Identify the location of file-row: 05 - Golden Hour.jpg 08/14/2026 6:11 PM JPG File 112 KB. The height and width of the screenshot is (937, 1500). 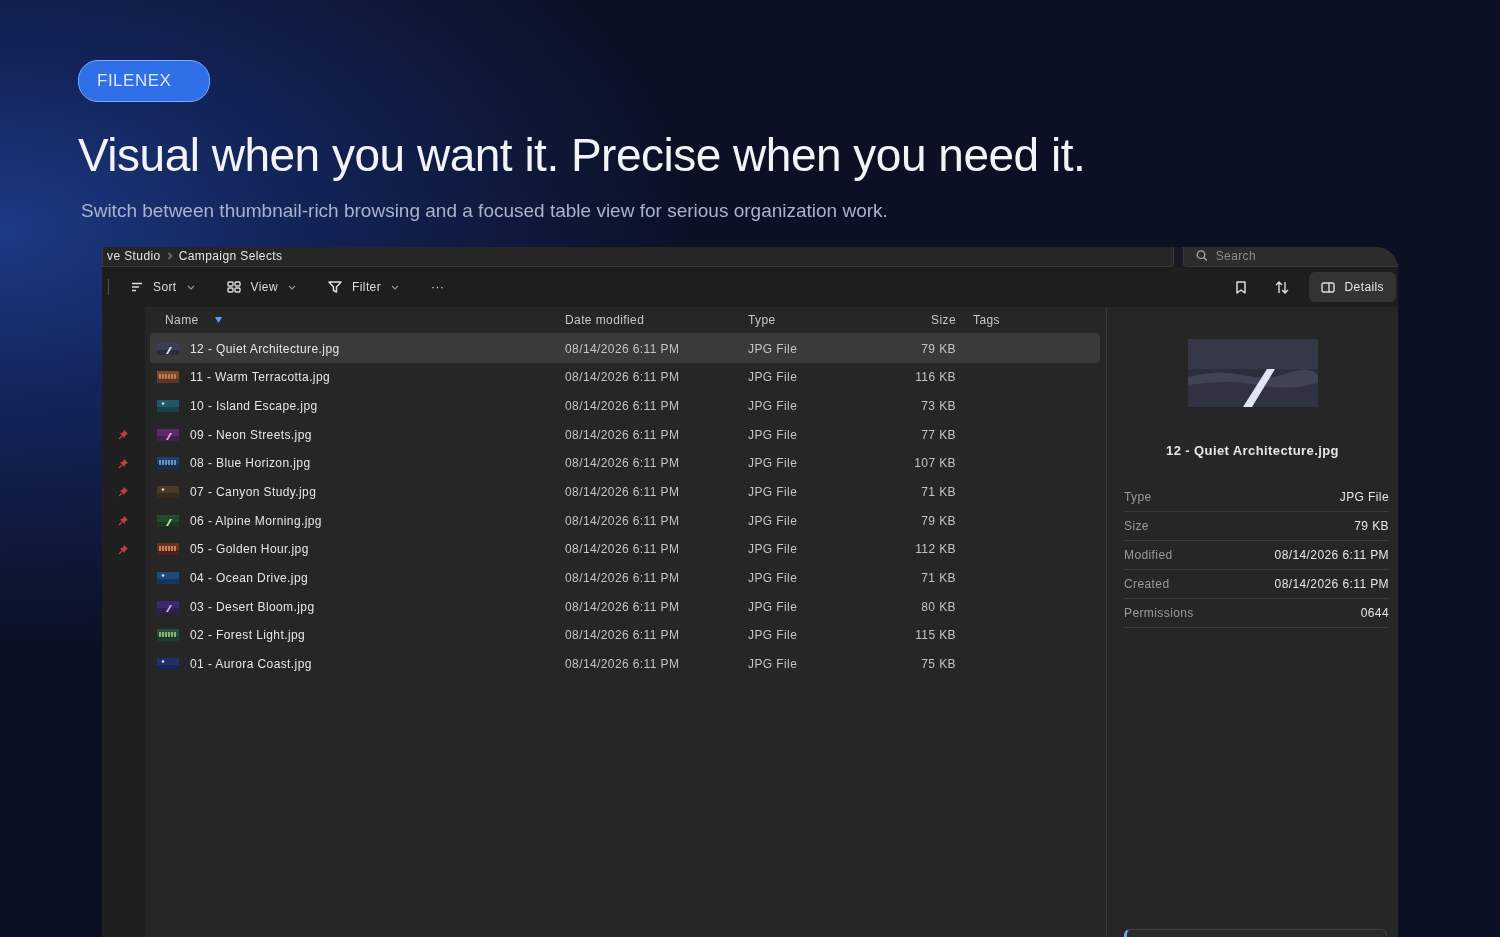
(625, 549).